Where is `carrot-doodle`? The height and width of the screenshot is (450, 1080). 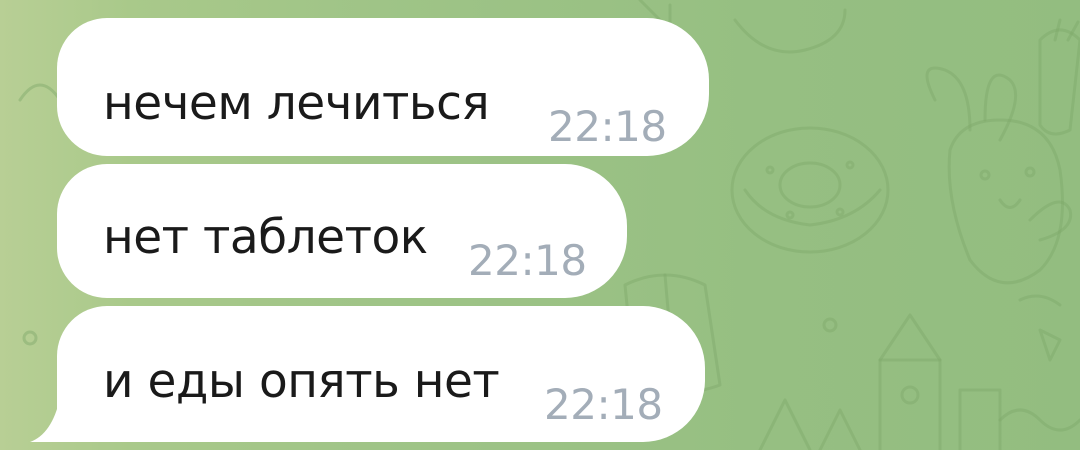 carrot-doodle is located at coordinates (1059, 77).